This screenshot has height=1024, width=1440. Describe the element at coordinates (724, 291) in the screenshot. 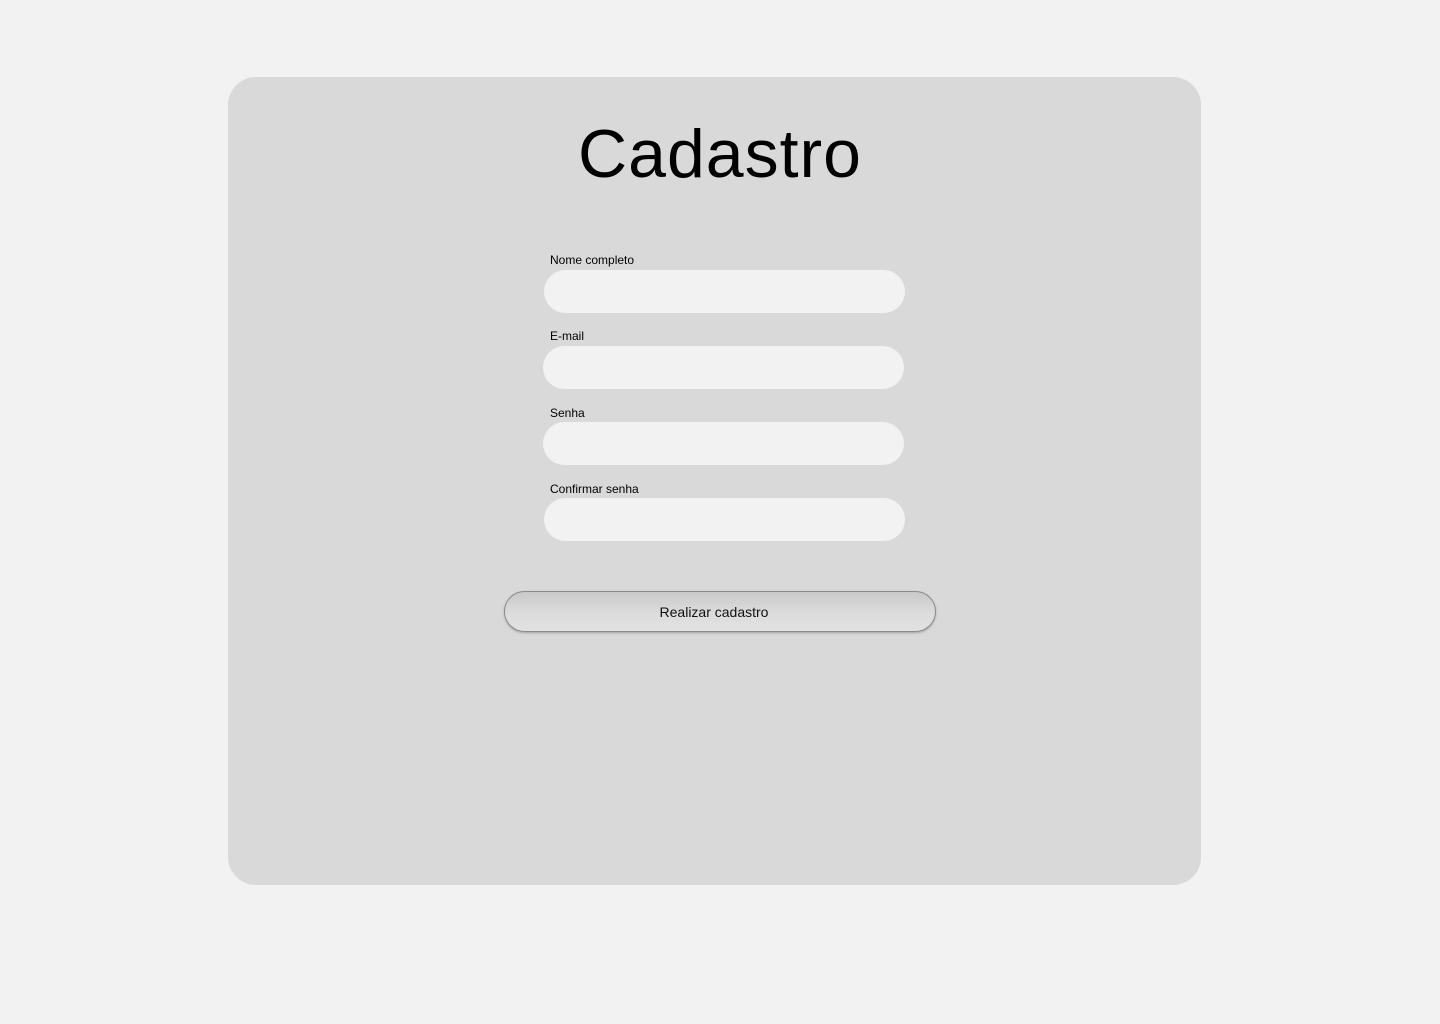

I see `full-name-input` at that location.